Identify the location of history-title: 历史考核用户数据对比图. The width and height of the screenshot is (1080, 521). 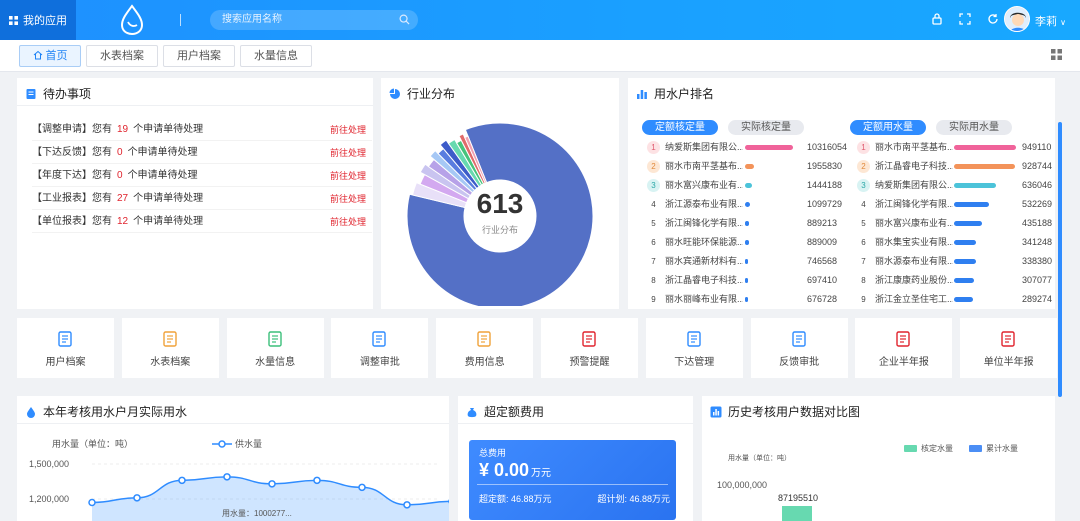
(785, 411).